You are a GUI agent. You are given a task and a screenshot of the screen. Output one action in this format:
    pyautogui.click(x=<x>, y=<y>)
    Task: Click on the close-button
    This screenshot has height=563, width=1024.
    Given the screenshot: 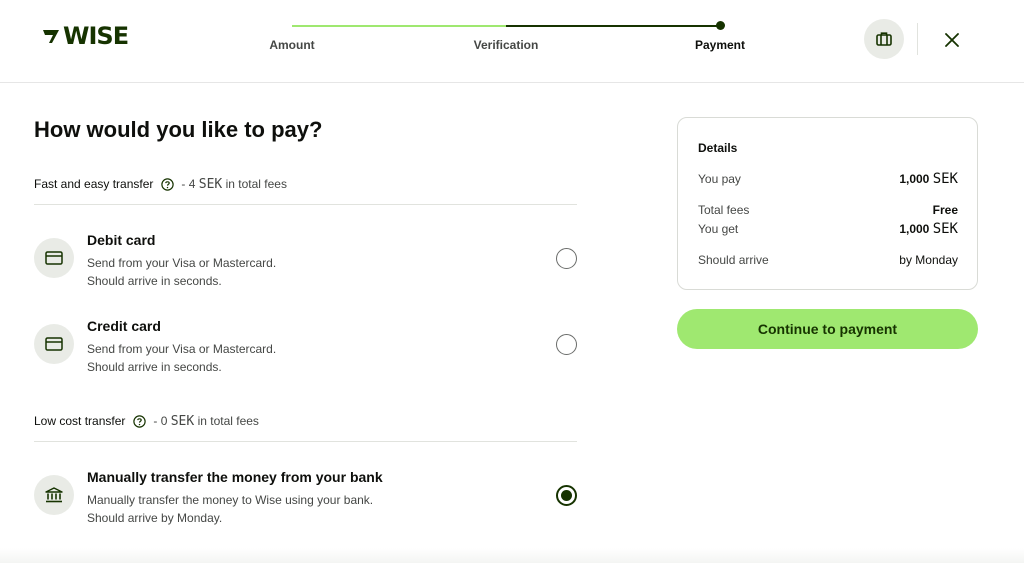 What is the action you would take?
    pyautogui.click(x=952, y=40)
    